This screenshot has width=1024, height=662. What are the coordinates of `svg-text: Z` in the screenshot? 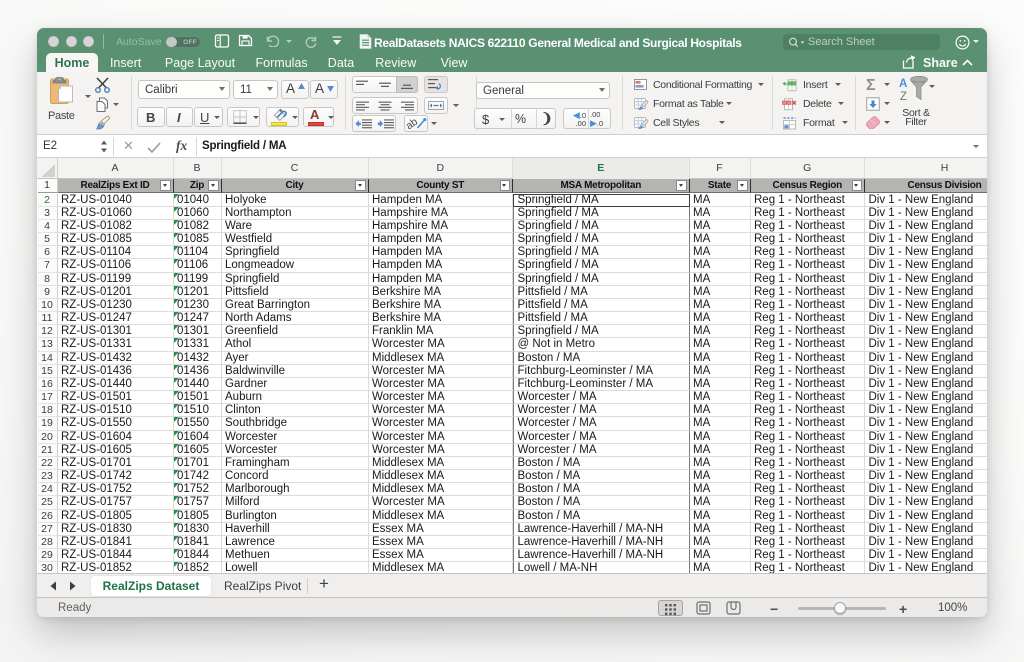 It's located at (903, 97).